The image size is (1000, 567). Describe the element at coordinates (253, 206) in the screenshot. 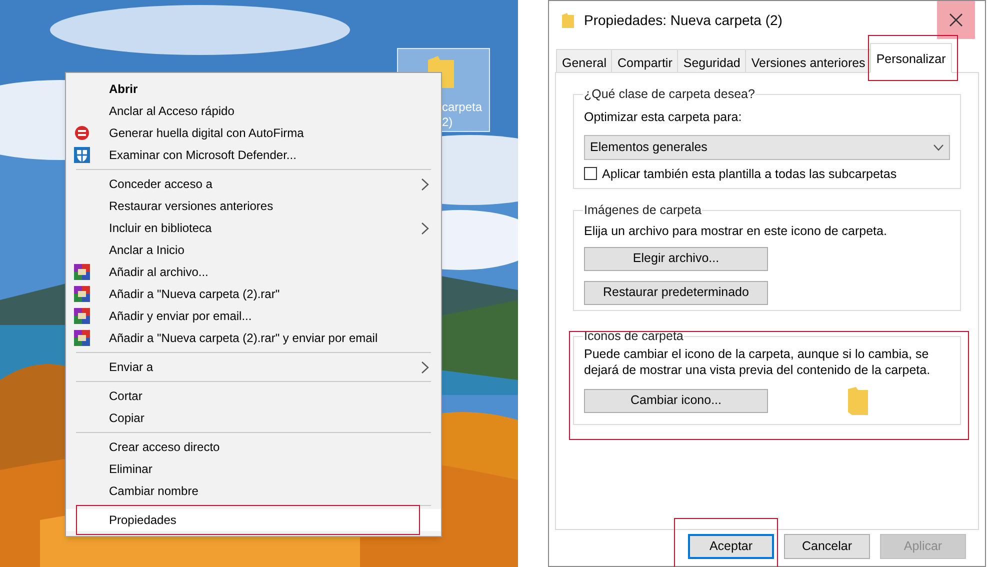

I see `menu-item: Restaurar versiones anteriores` at that location.